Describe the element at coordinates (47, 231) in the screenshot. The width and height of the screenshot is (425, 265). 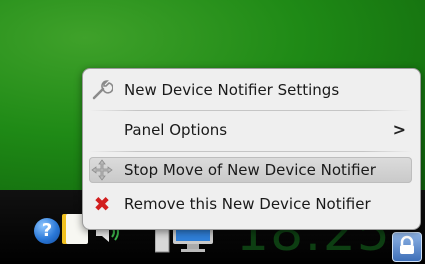
I see `help-icon: ?` at that location.